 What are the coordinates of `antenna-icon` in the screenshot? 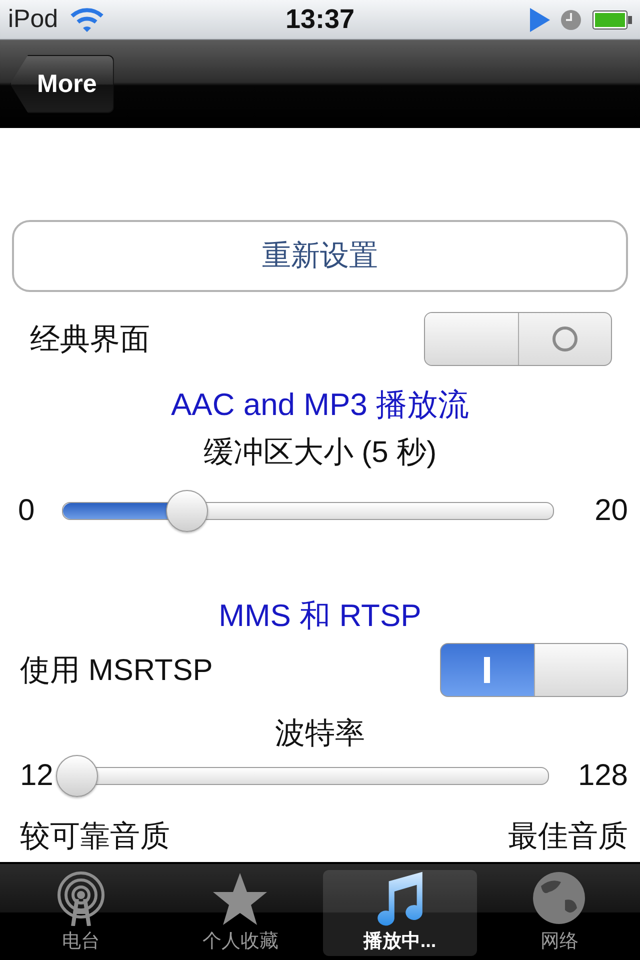 It's located at (81, 898).